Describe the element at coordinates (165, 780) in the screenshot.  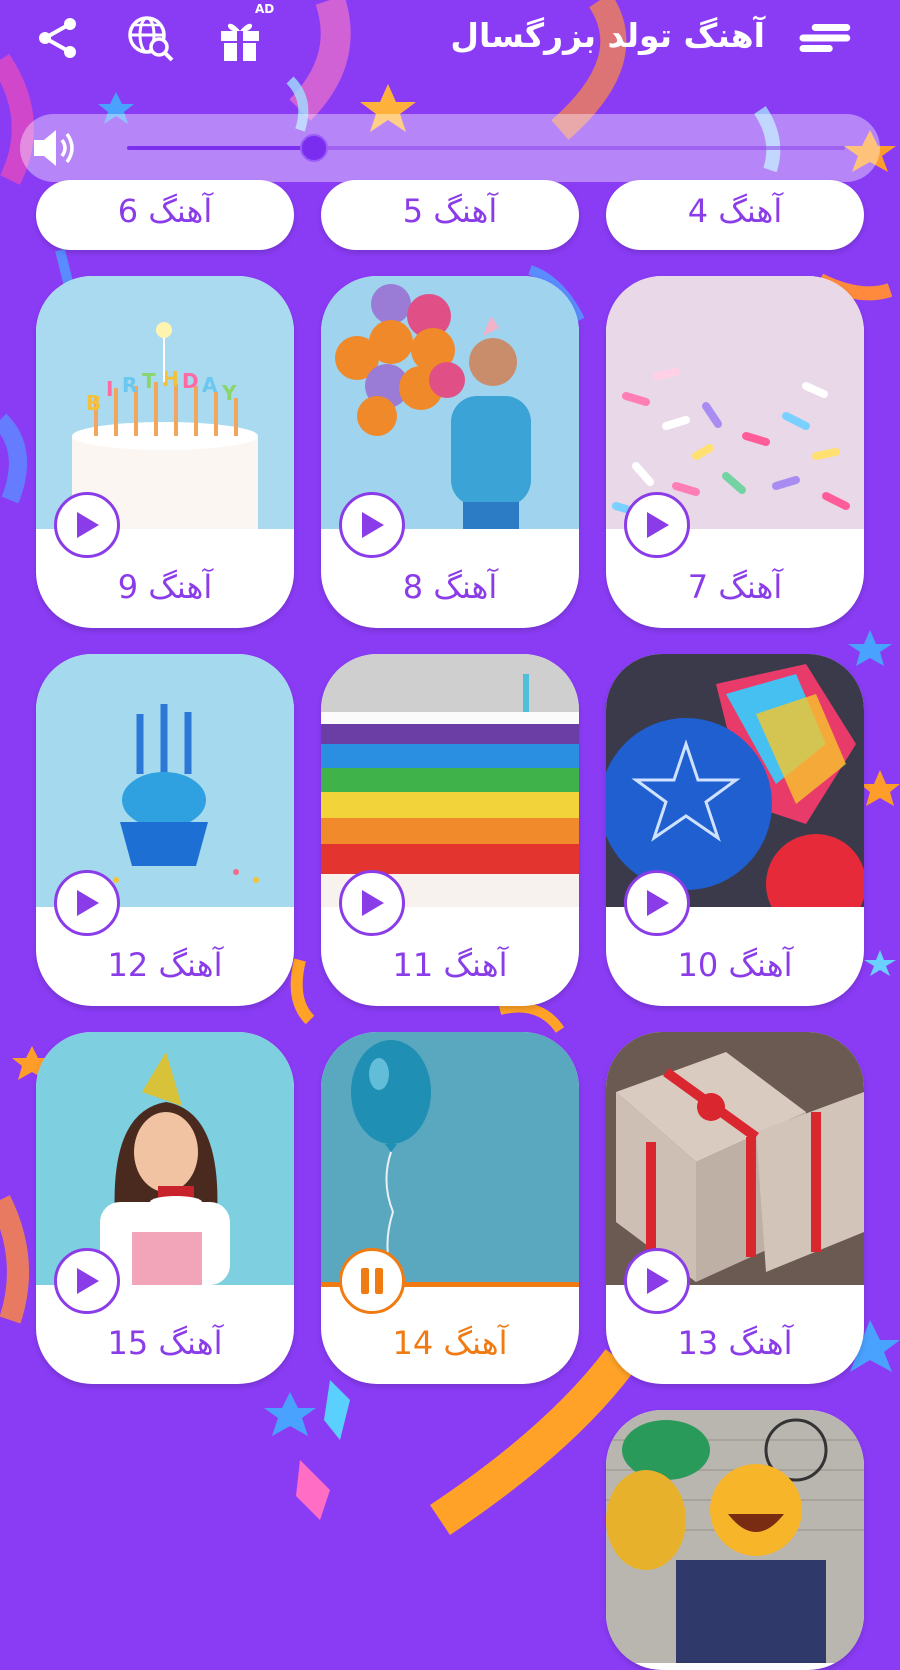
I see `cupcake-image` at that location.